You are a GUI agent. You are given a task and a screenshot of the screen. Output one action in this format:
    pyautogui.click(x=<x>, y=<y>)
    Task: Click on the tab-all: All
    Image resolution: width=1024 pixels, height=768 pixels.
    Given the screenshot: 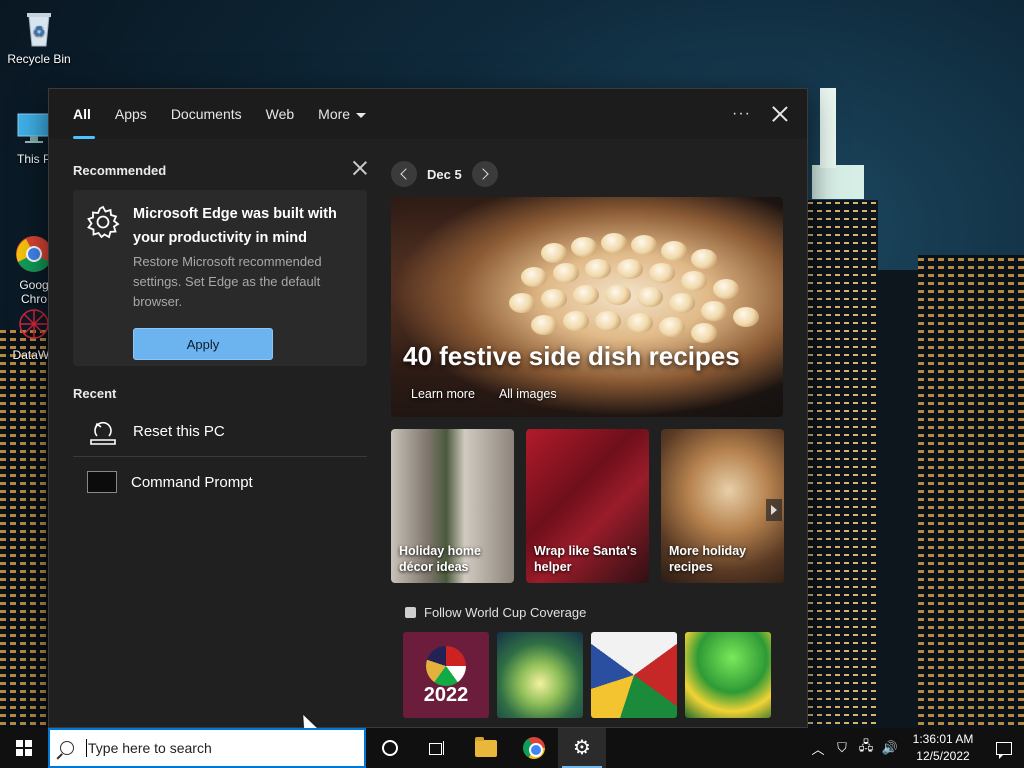 What is the action you would take?
    pyautogui.click(x=82, y=114)
    